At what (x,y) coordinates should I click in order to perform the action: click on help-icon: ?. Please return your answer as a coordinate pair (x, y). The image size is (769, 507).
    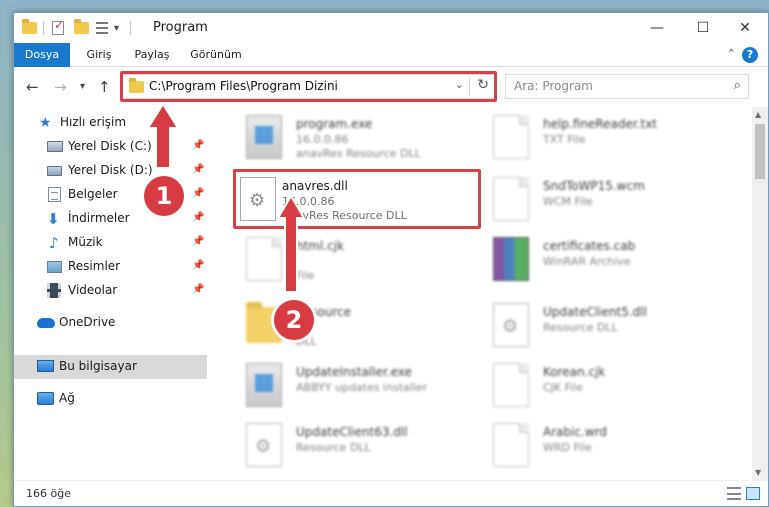
    Looking at the image, I should click on (750, 55).